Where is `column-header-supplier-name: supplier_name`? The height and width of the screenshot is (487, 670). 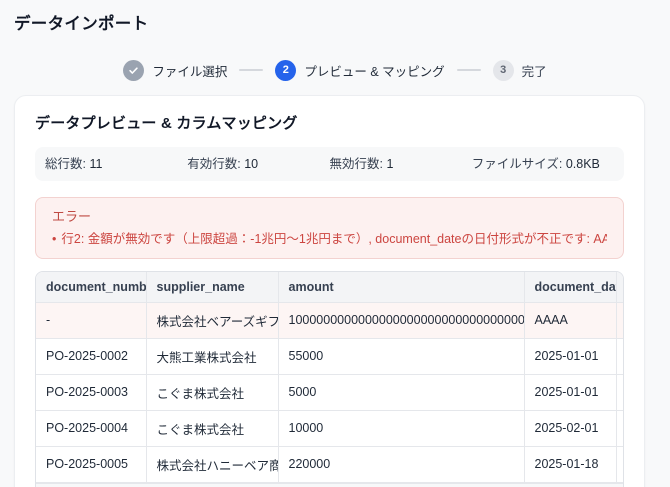 column-header-supplier-name: supplier_name is located at coordinates (212, 287).